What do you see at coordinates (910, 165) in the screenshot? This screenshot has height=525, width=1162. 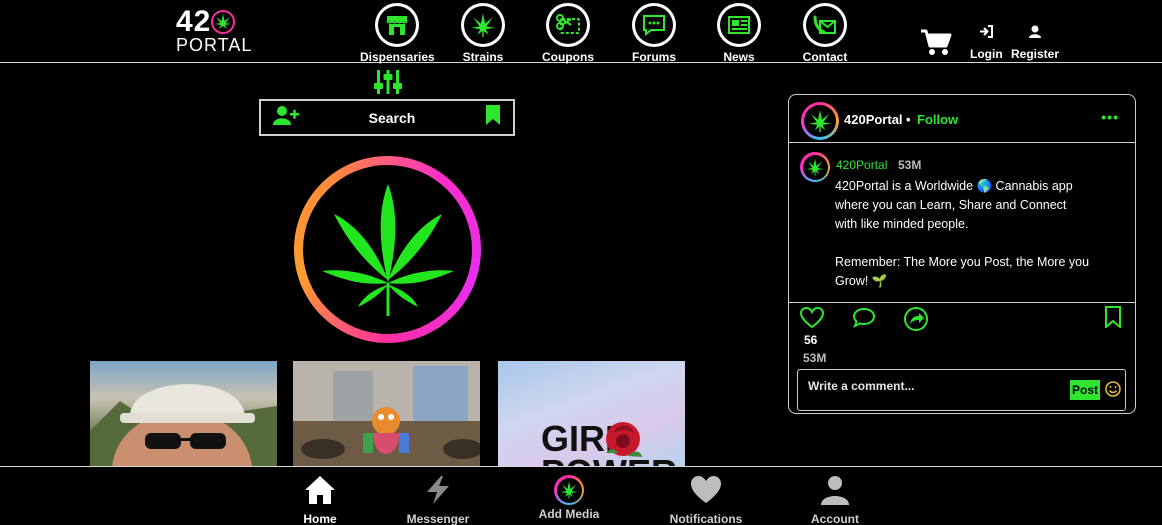 I see `caption-timestamp: 53M` at bounding box center [910, 165].